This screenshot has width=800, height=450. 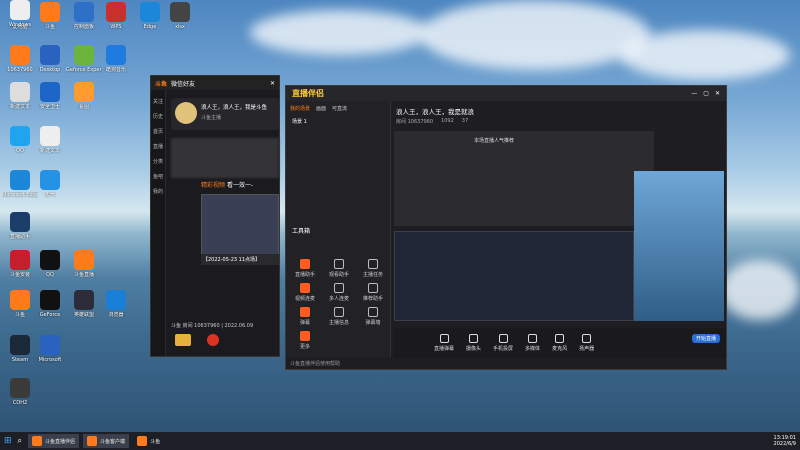 I want to click on desktop-icon-label: 看图, so click(x=83, y=107).